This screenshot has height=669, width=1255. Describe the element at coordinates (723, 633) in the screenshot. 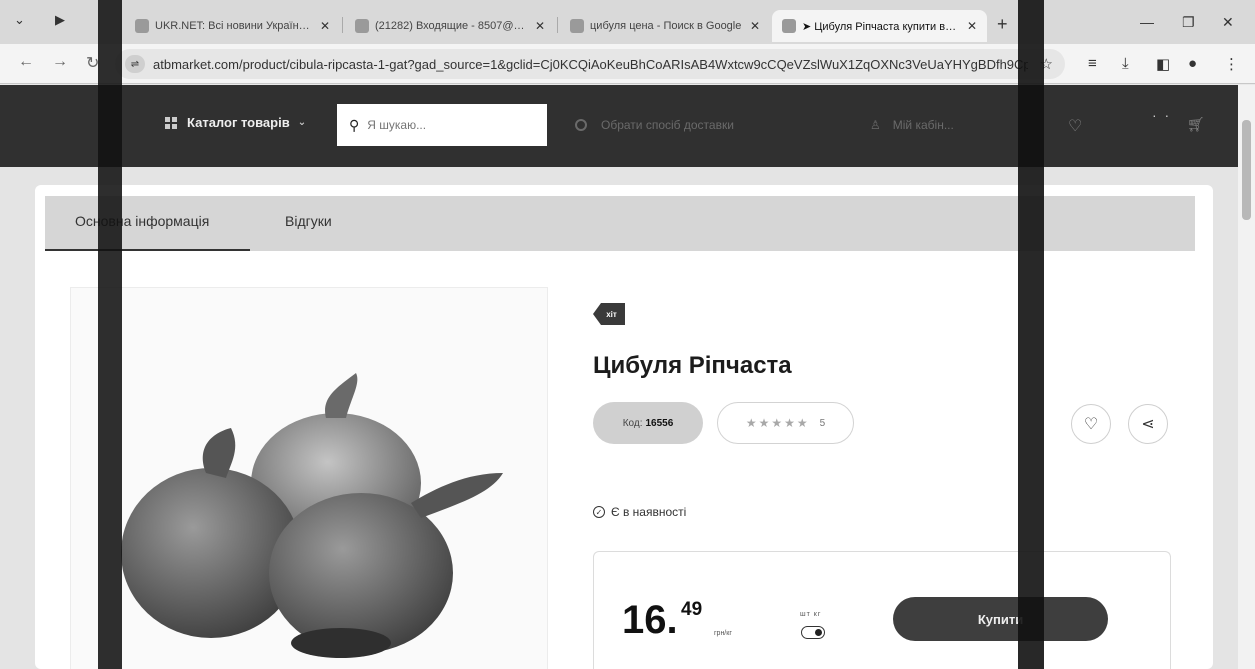

I see `price-unit: грн/кг` at that location.